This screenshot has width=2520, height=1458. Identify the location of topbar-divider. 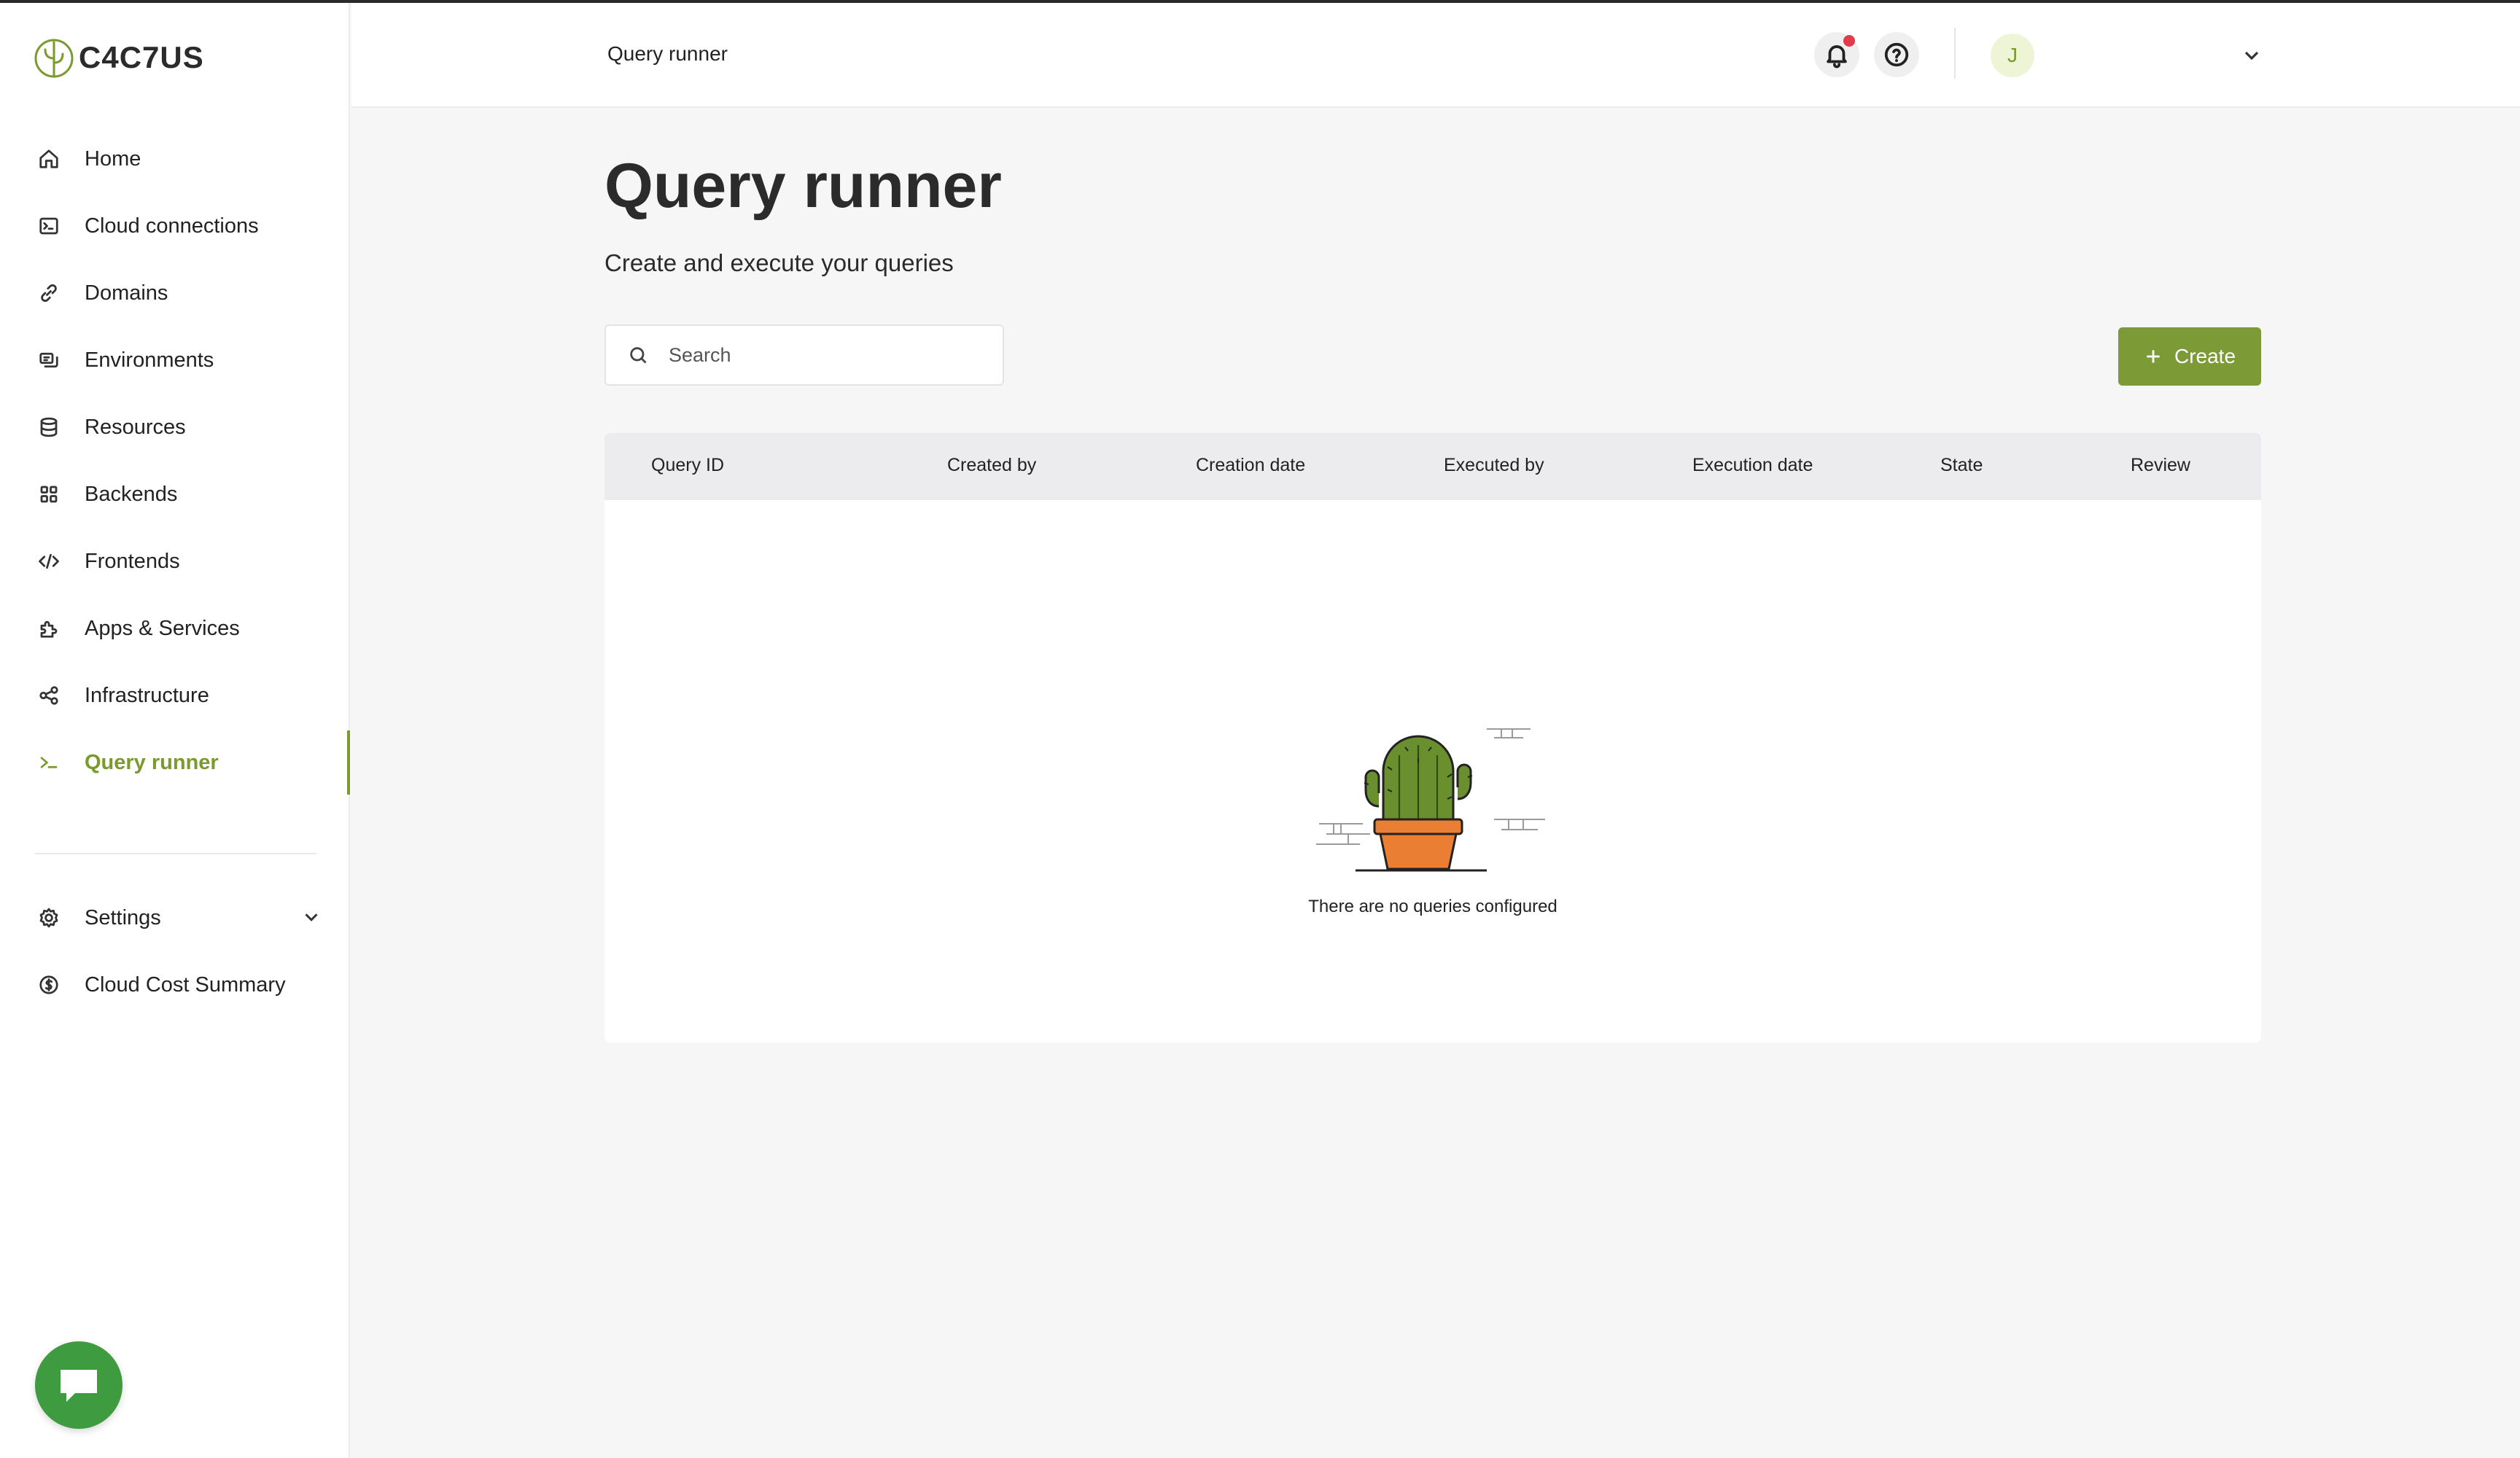
(1955, 53).